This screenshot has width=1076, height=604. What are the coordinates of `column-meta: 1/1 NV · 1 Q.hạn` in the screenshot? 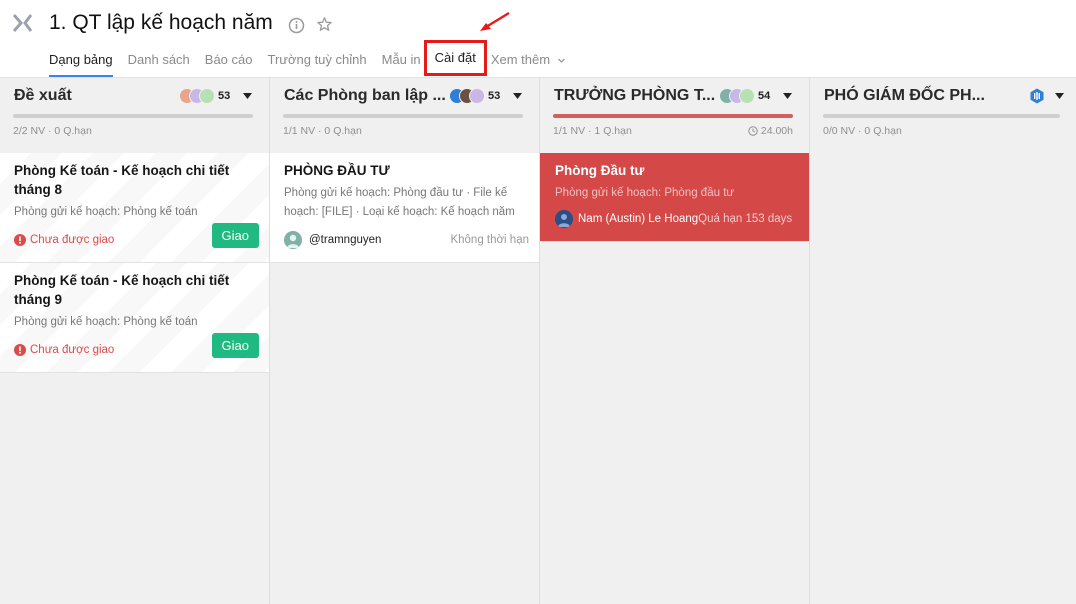 It's located at (592, 131).